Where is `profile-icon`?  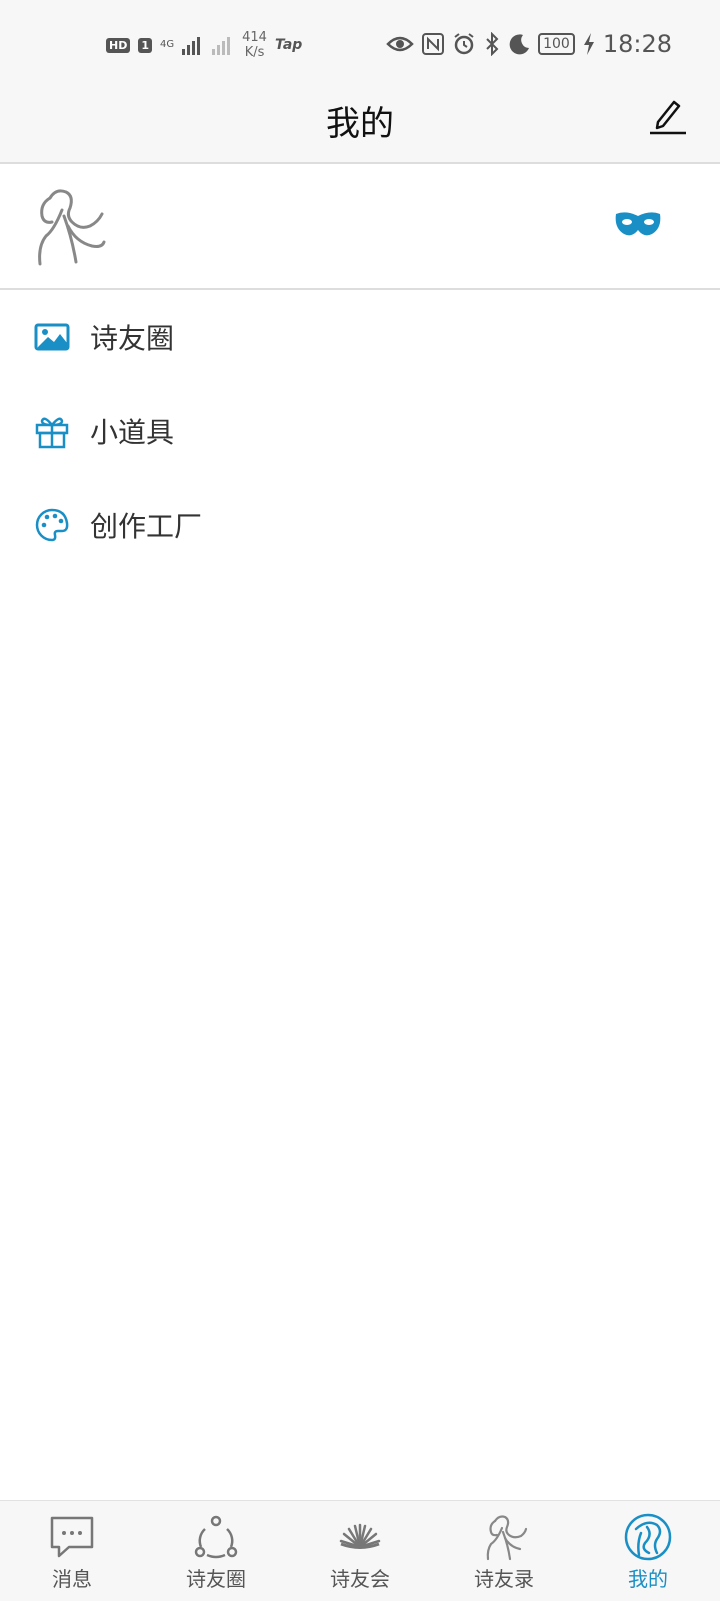
profile-icon is located at coordinates (648, 1537).